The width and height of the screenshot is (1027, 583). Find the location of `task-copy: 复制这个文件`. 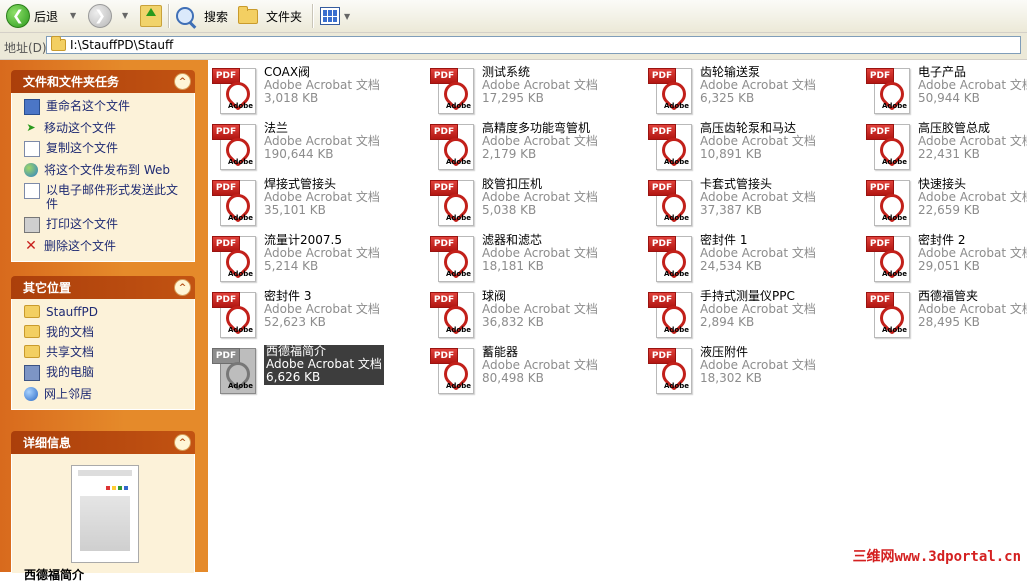

task-copy: 复制这个文件 is located at coordinates (105, 149).